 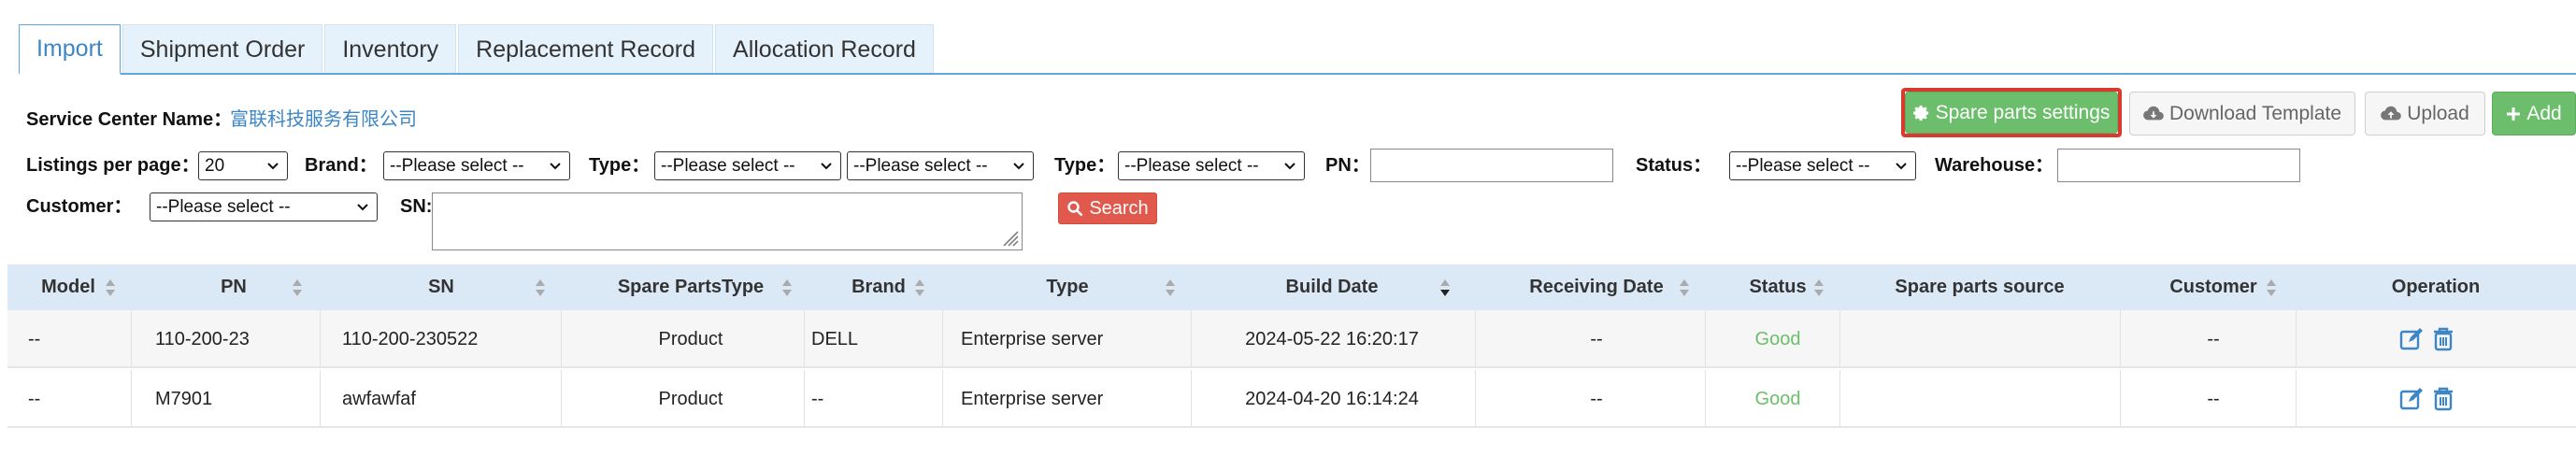 I want to click on col-status: Status, so click(x=1778, y=287).